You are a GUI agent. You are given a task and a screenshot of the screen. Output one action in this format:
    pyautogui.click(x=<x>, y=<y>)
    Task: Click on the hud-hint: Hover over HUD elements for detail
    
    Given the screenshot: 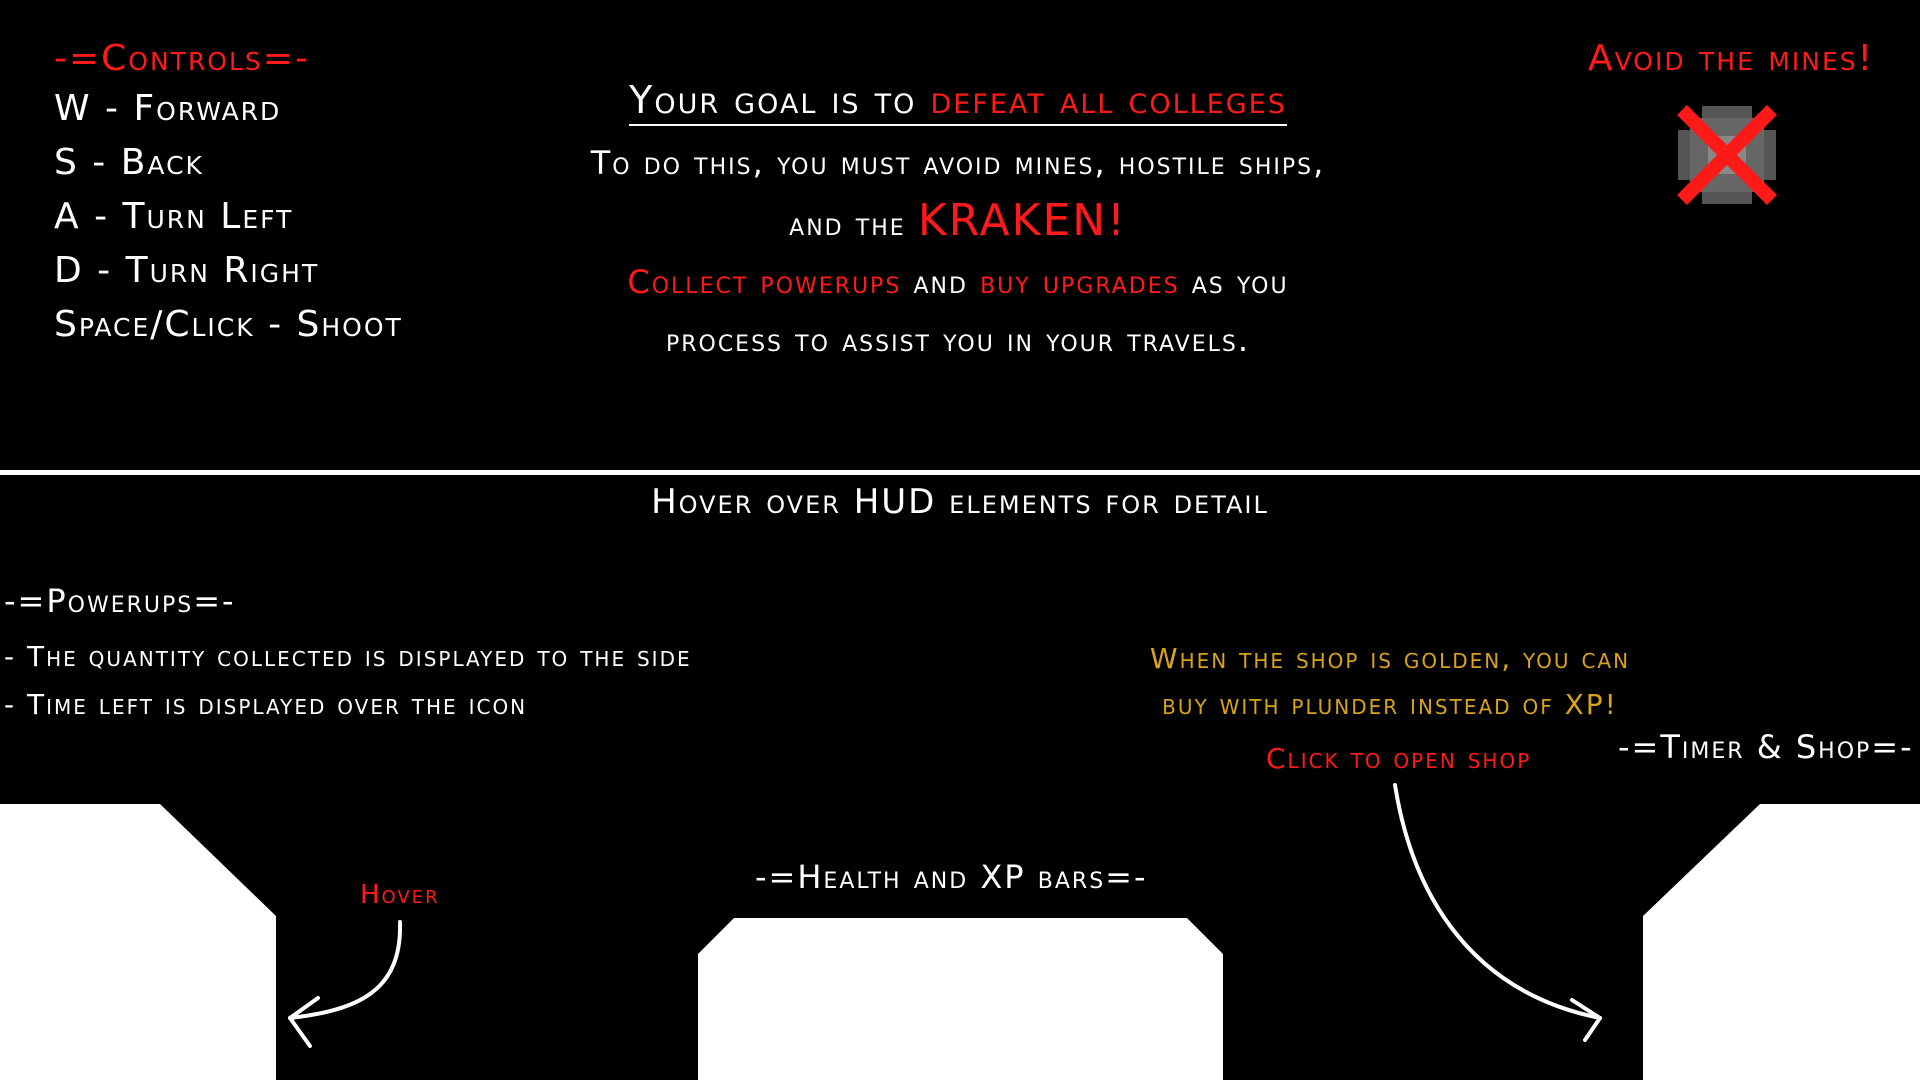 What is the action you would take?
    pyautogui.click(x=960, y=502)
    